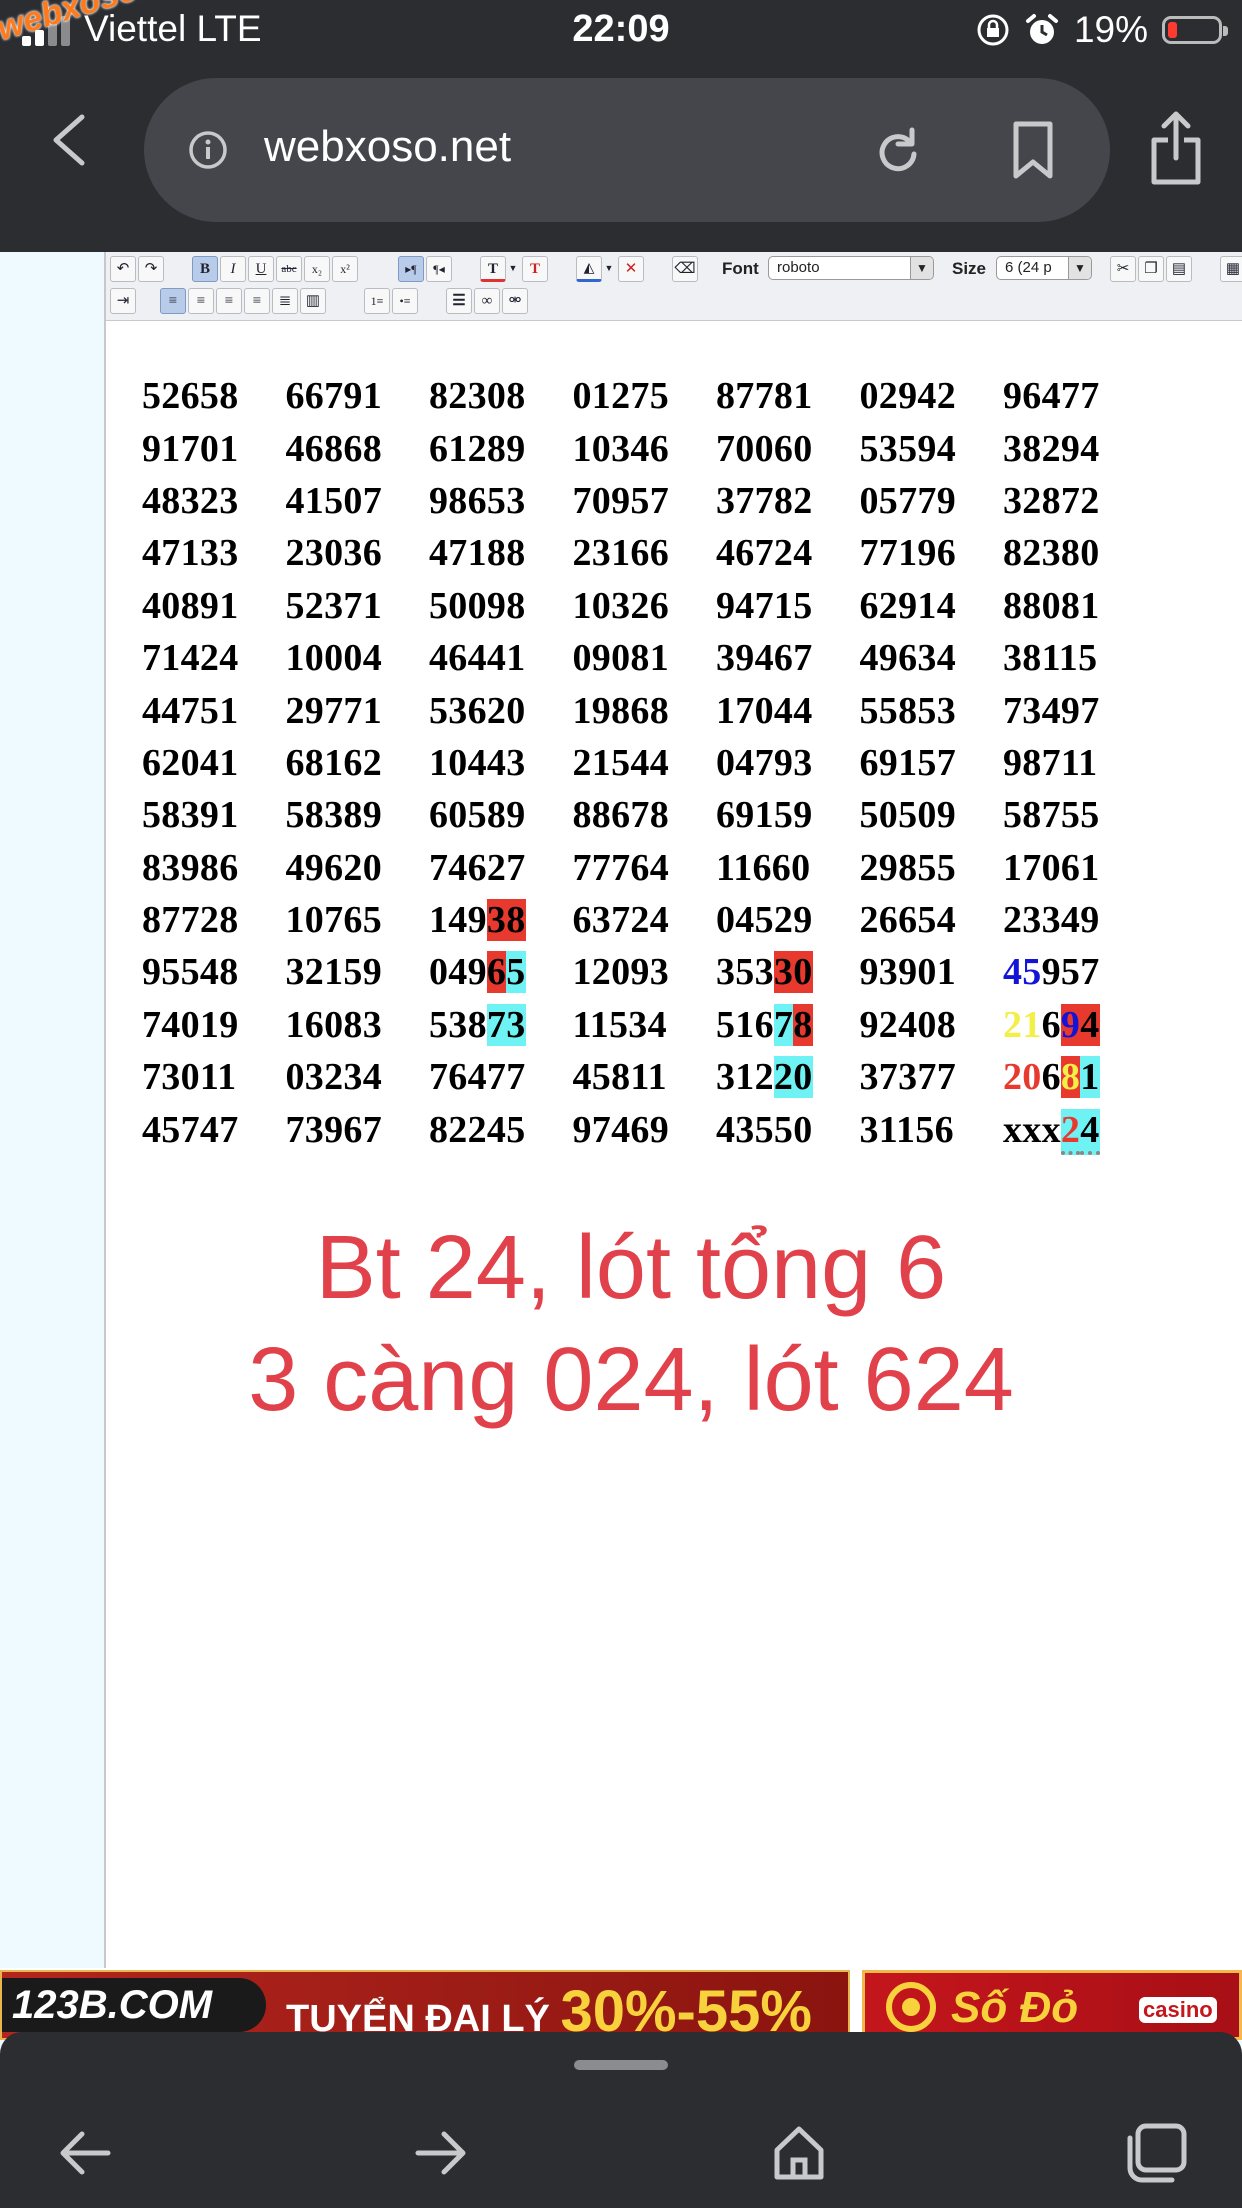 This screenshot has height=2208, width=1242. Describe the element at coordinates (190, 500) in the screenshot. I see `number-segment: 48323` at that location.